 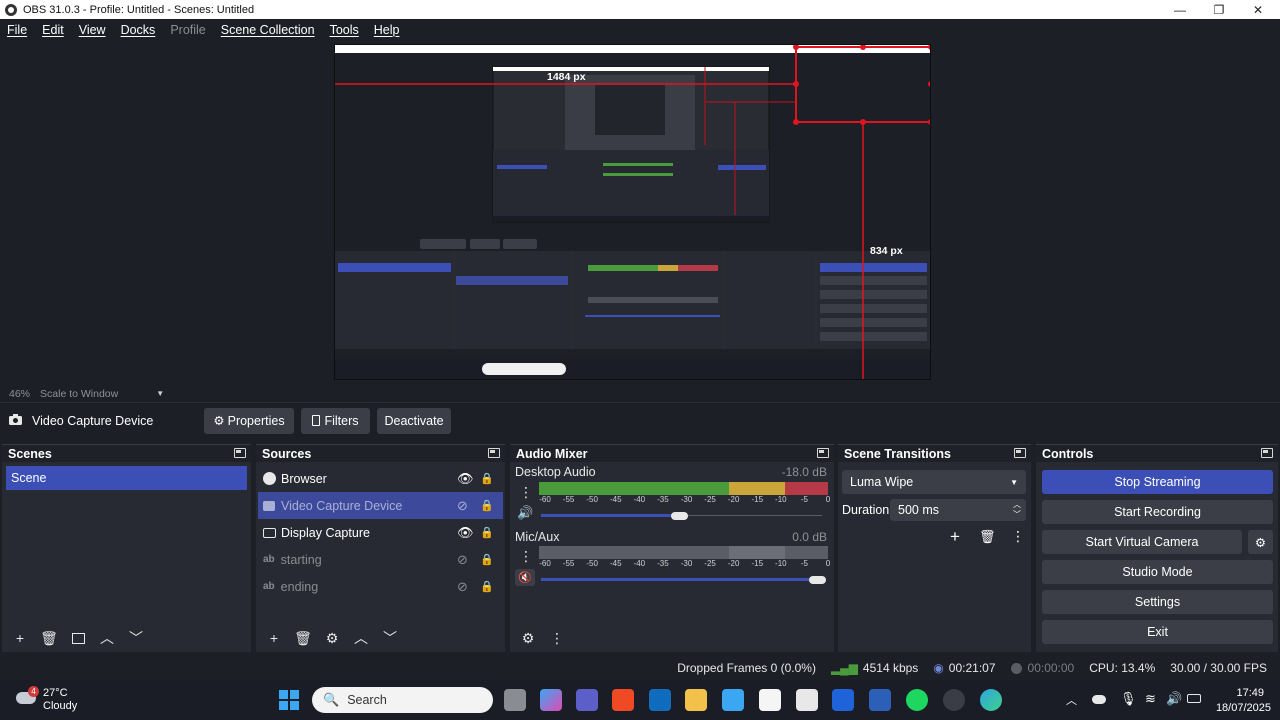 What do you see at coordinates (955, 537) in the screenshot?
I see `add-transition-icon: +` at bounding box center [955, 537].